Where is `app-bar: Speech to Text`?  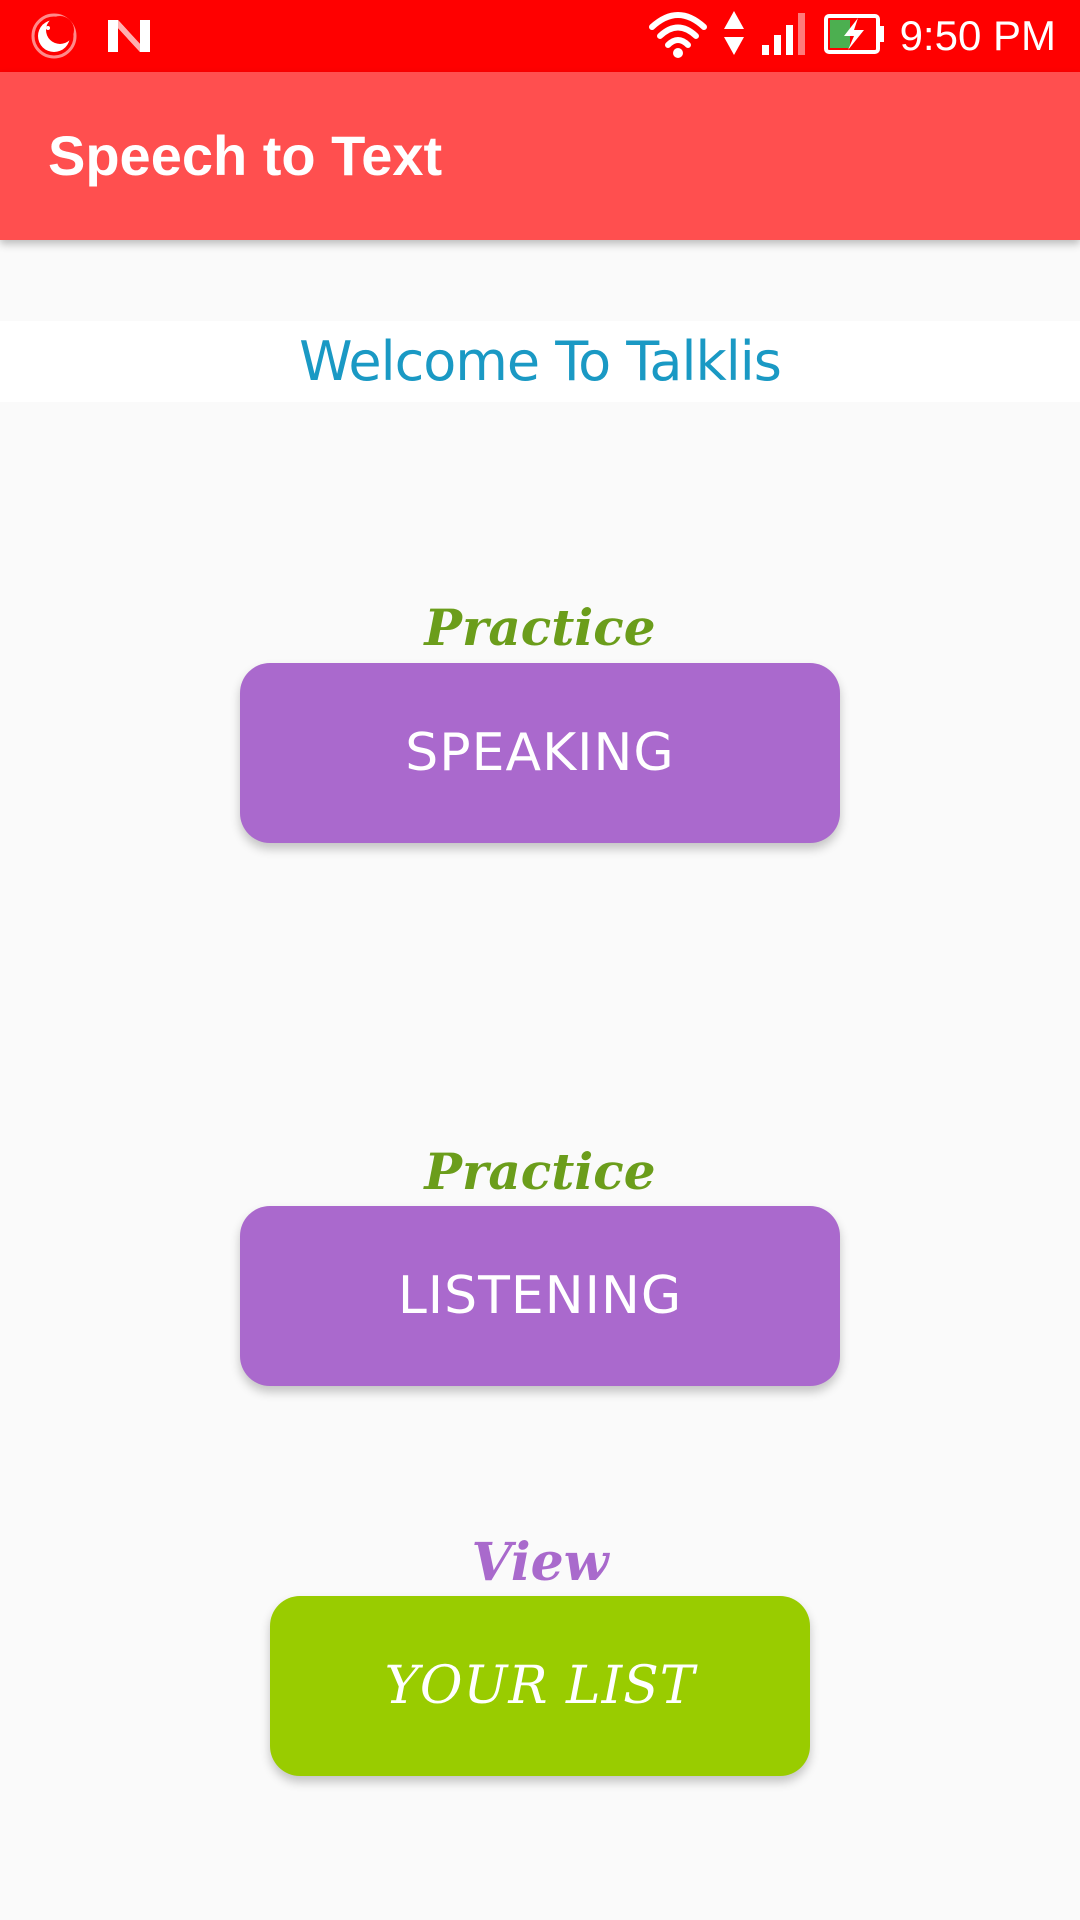
app-bar: Speech to Text is located at coordinates (540, 156).